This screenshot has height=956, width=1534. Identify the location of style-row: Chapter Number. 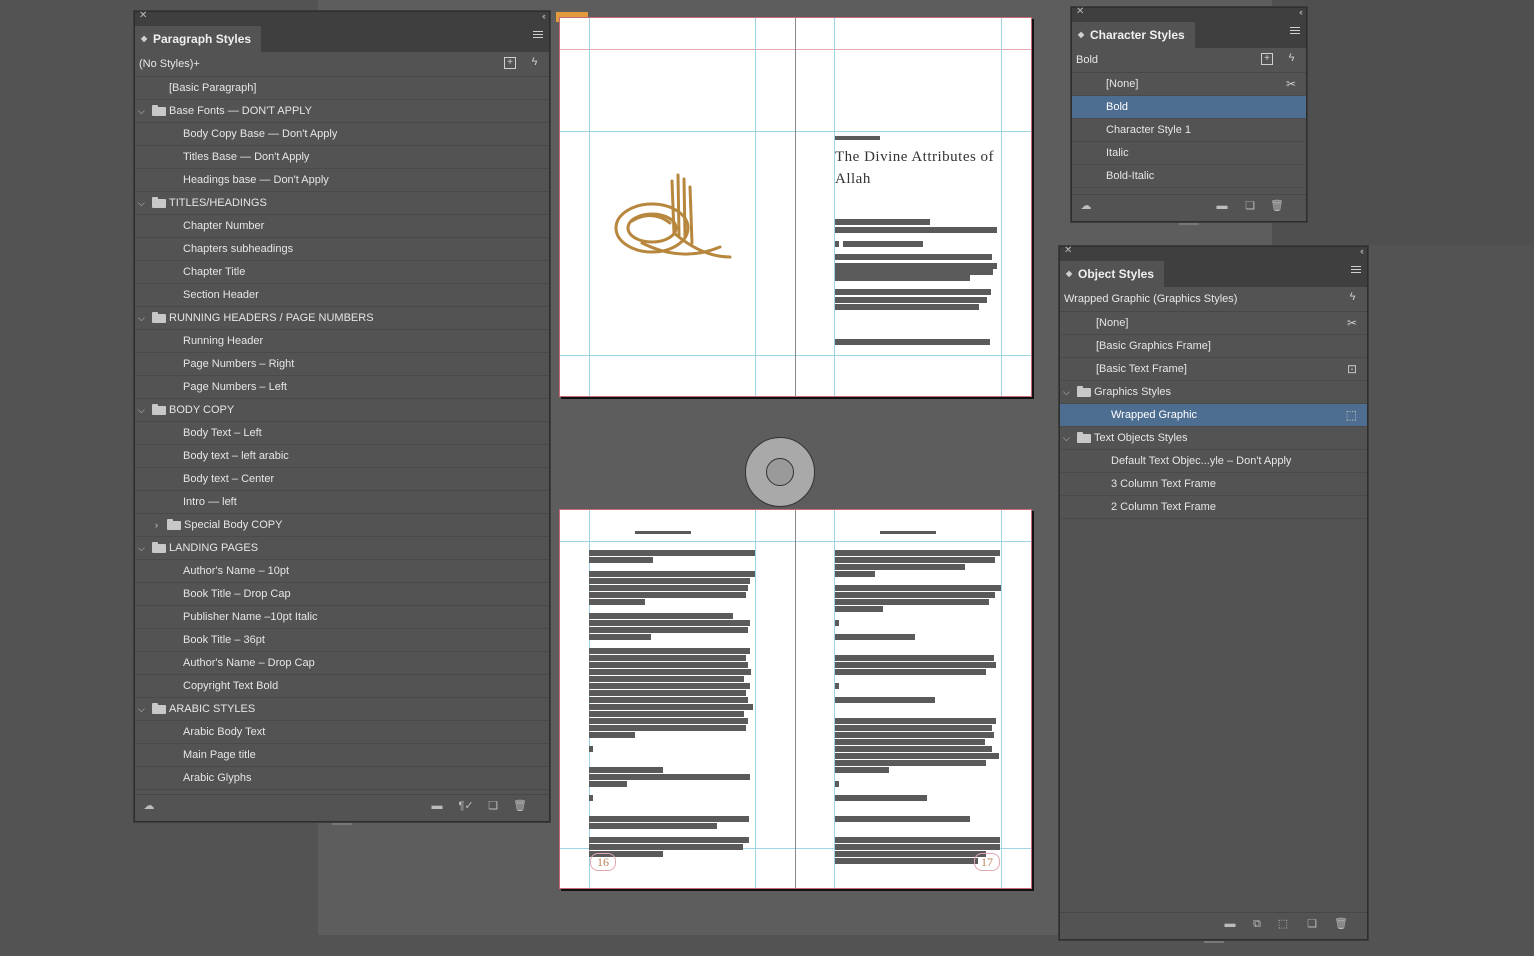
(342, 226).